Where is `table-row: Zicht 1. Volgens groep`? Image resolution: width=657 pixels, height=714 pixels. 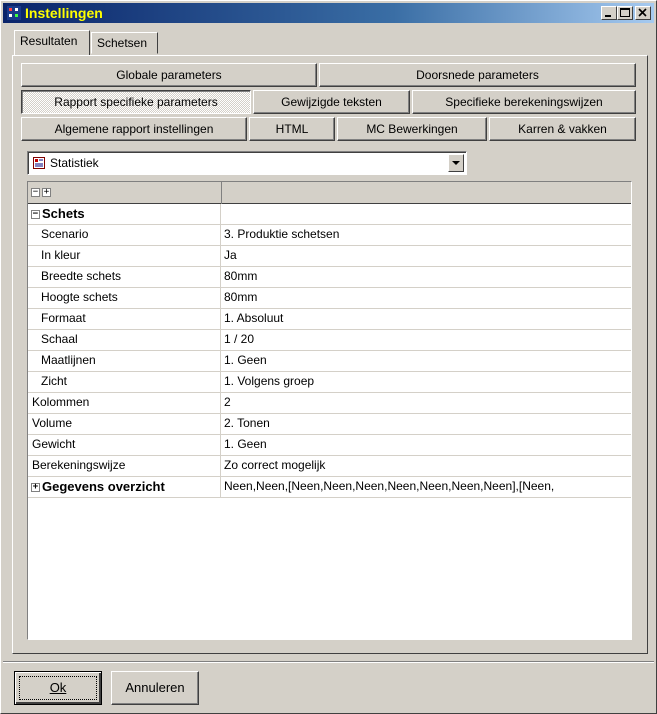
table-row: Zicht 1. Volgens groep is located at coordinates (329, 382).